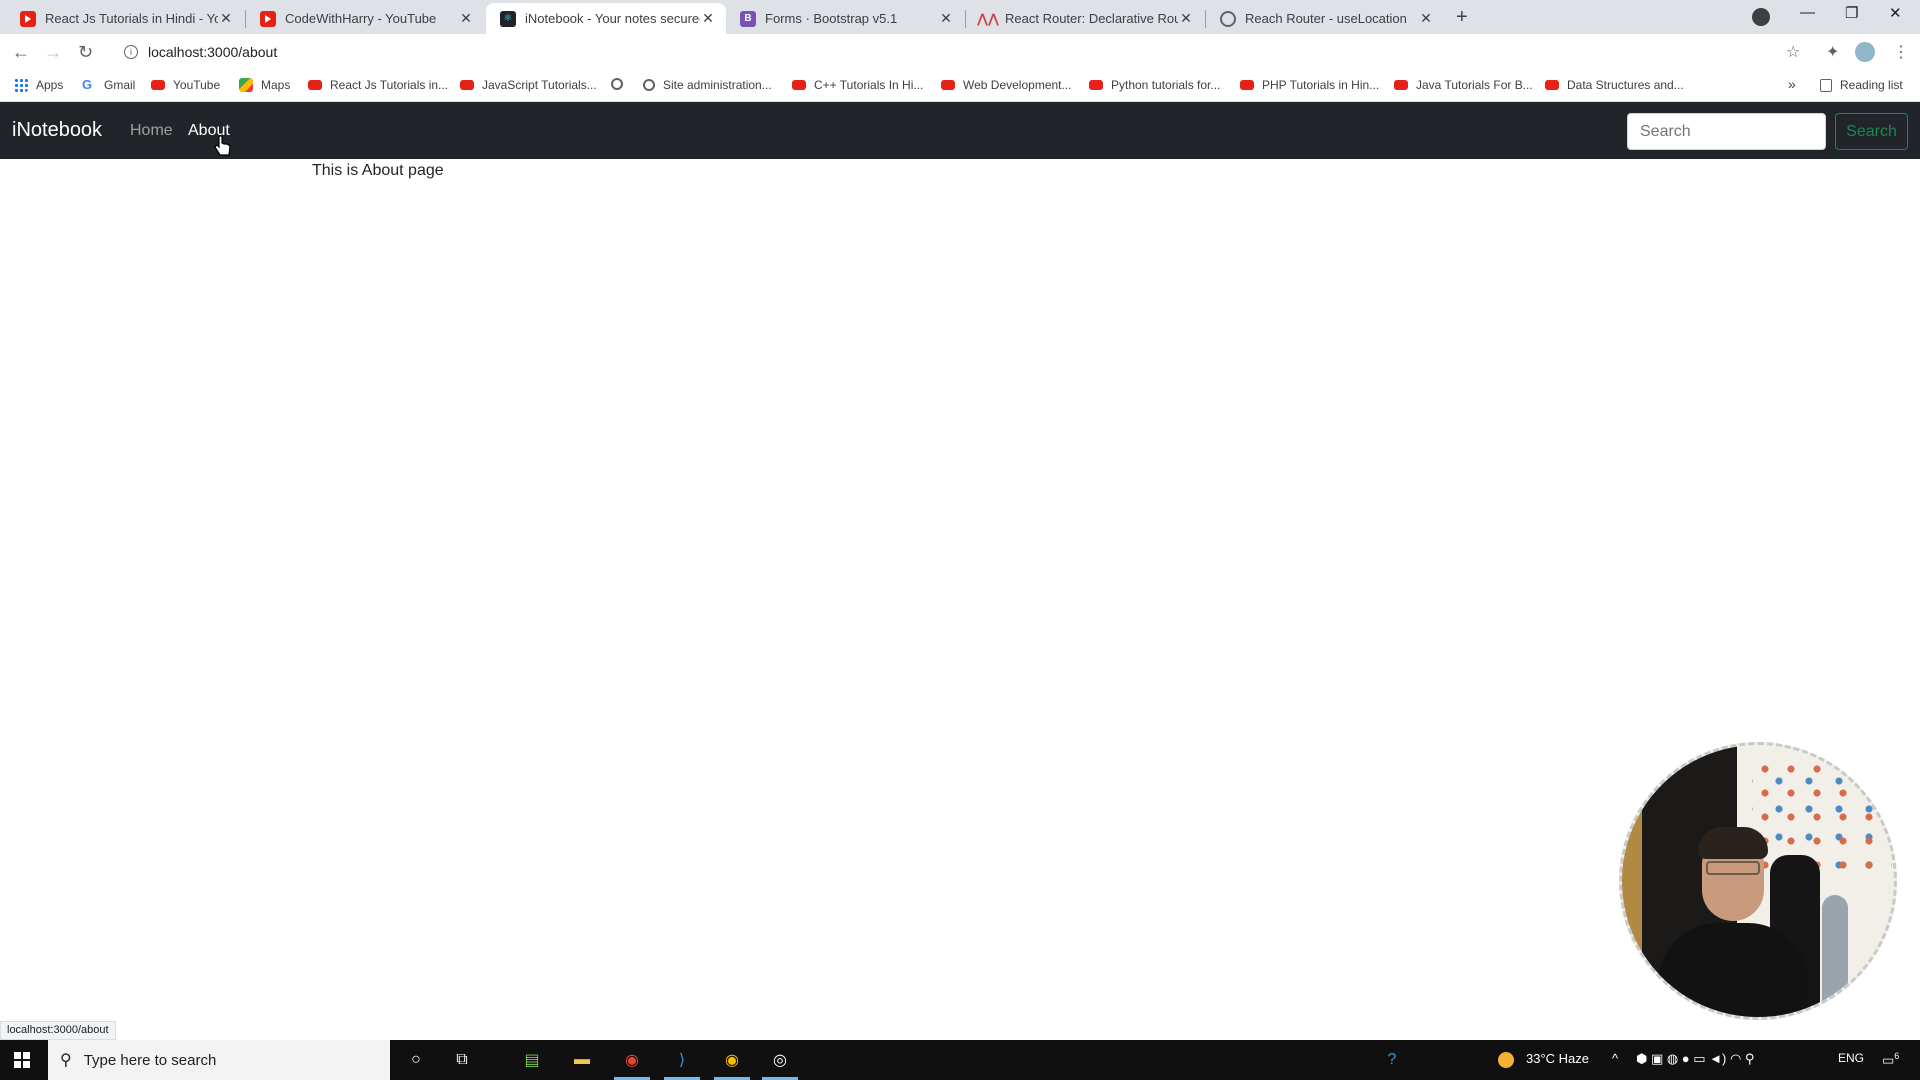  What do you see at coordinates (1792, 84) in the screenshot?
I see `more-bookmarks-chevron-icon: »` at bounding box center [1792, 84].